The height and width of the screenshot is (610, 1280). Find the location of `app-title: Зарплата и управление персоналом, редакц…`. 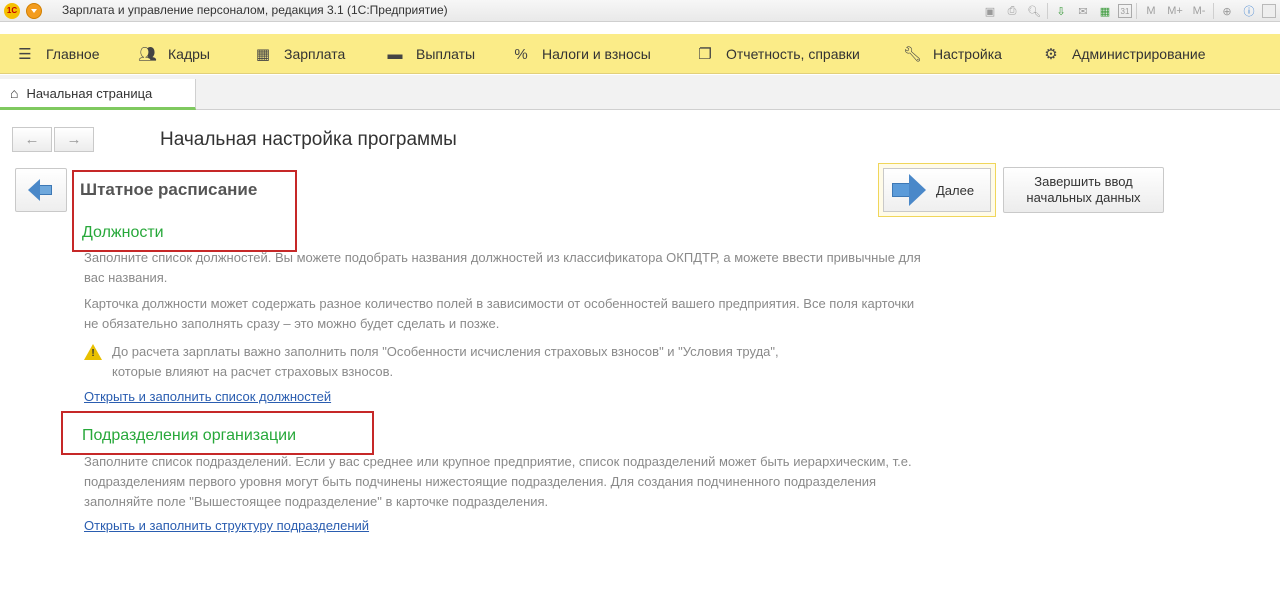

app-title: Зарплата и управление персоналом, редакц… is located at coordinates (255, 10).